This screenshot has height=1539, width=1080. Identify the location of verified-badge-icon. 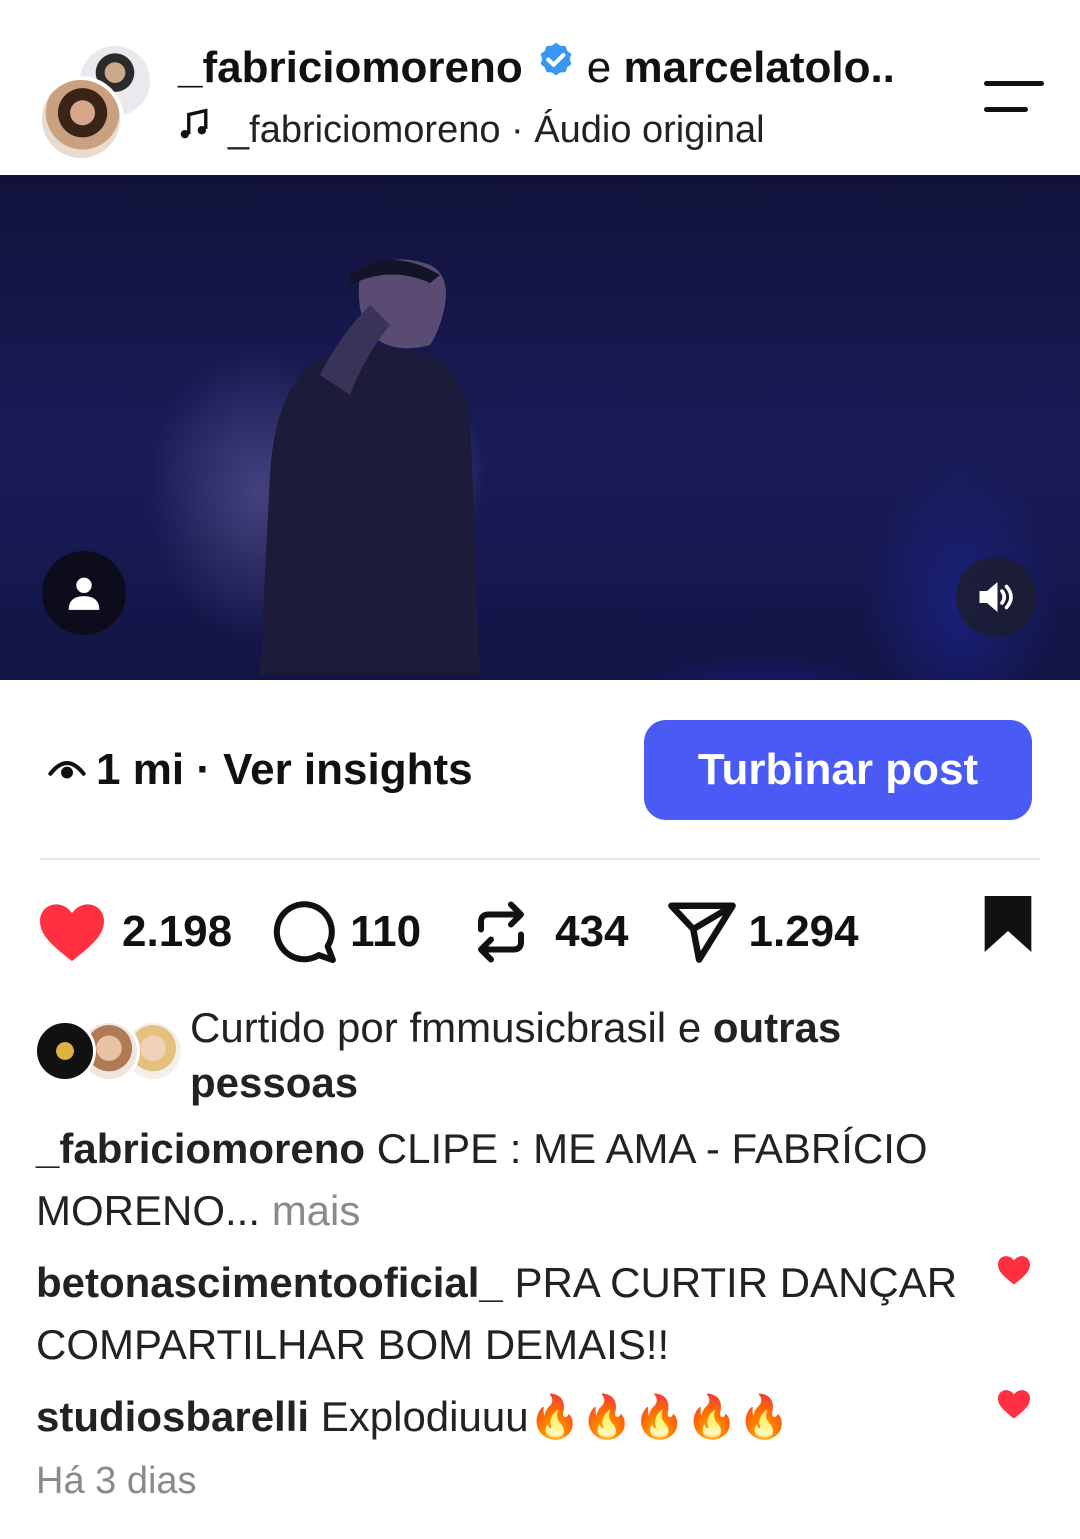
(556, 66).